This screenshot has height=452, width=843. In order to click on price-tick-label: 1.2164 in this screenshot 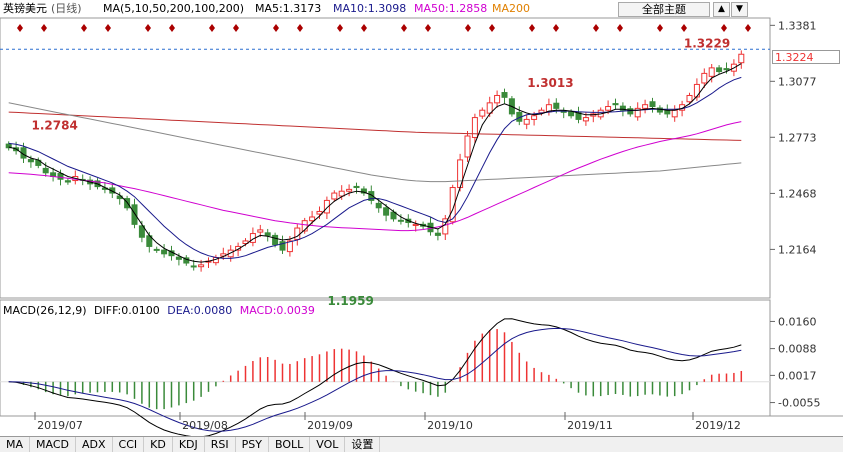, I will do `click(797, 249)`.